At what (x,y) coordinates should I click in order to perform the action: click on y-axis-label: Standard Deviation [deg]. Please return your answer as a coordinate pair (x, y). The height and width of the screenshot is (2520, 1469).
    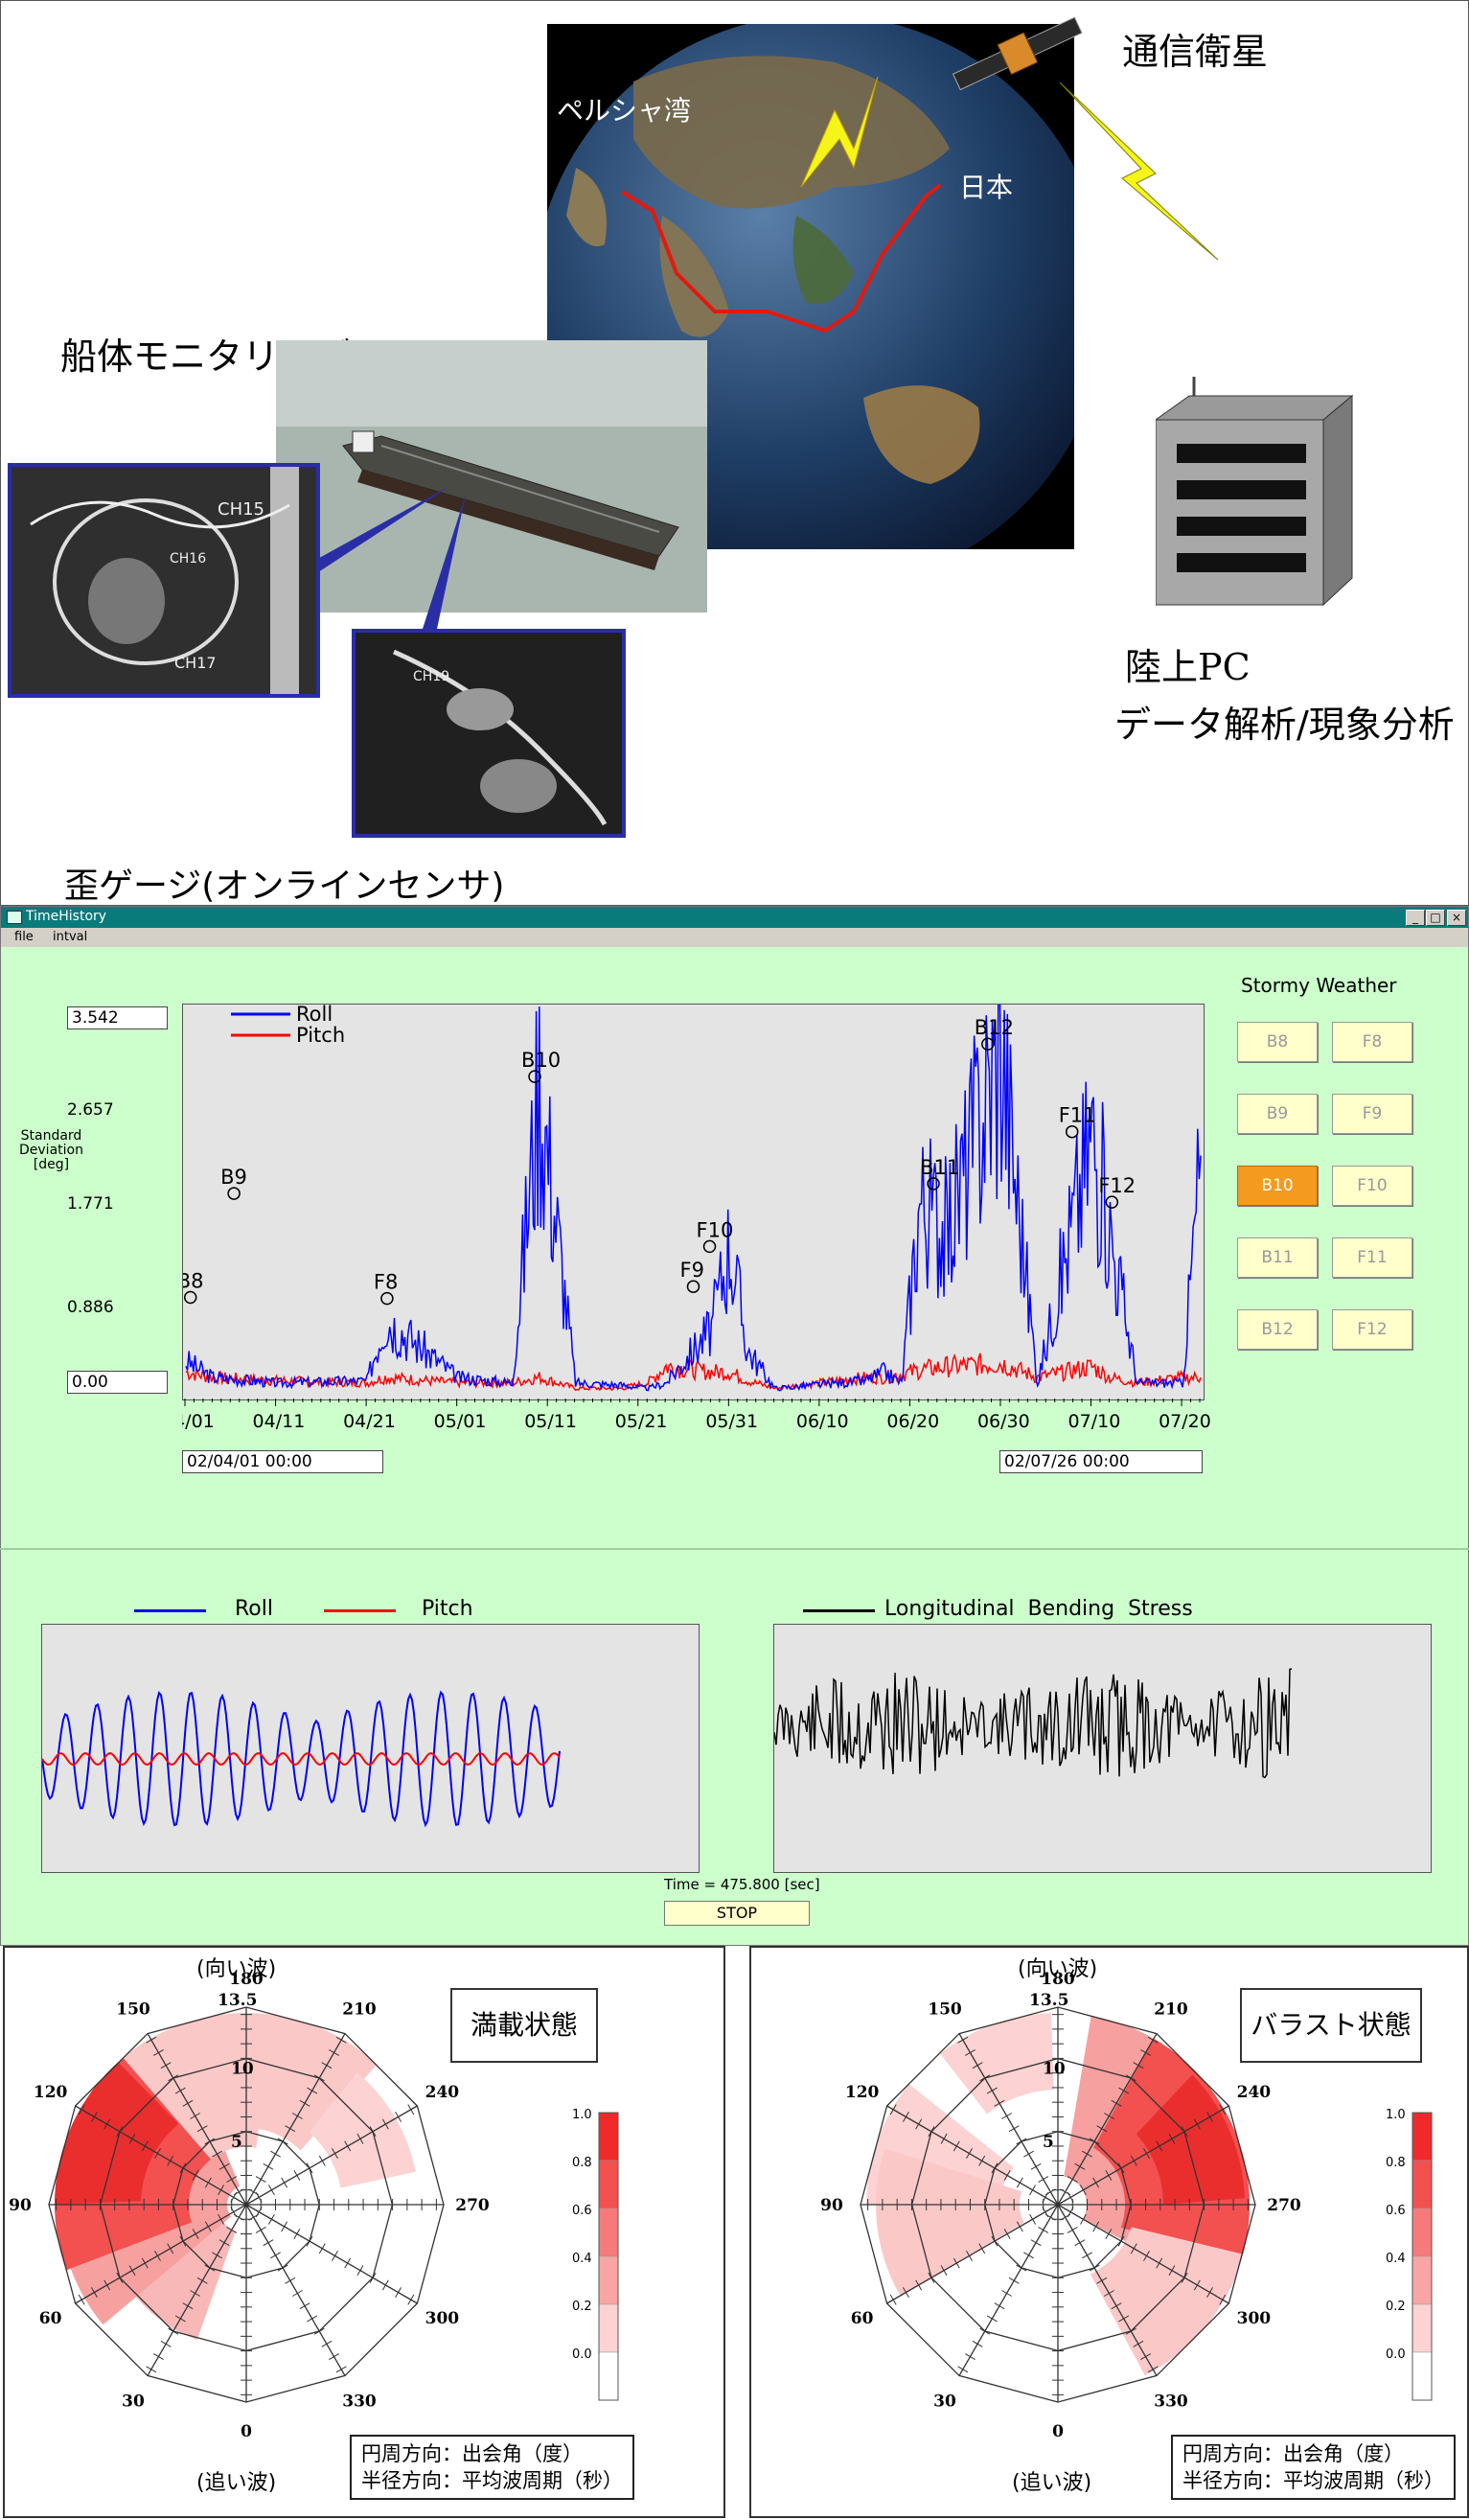
    Looking at the image, I should click on (51, 1150).